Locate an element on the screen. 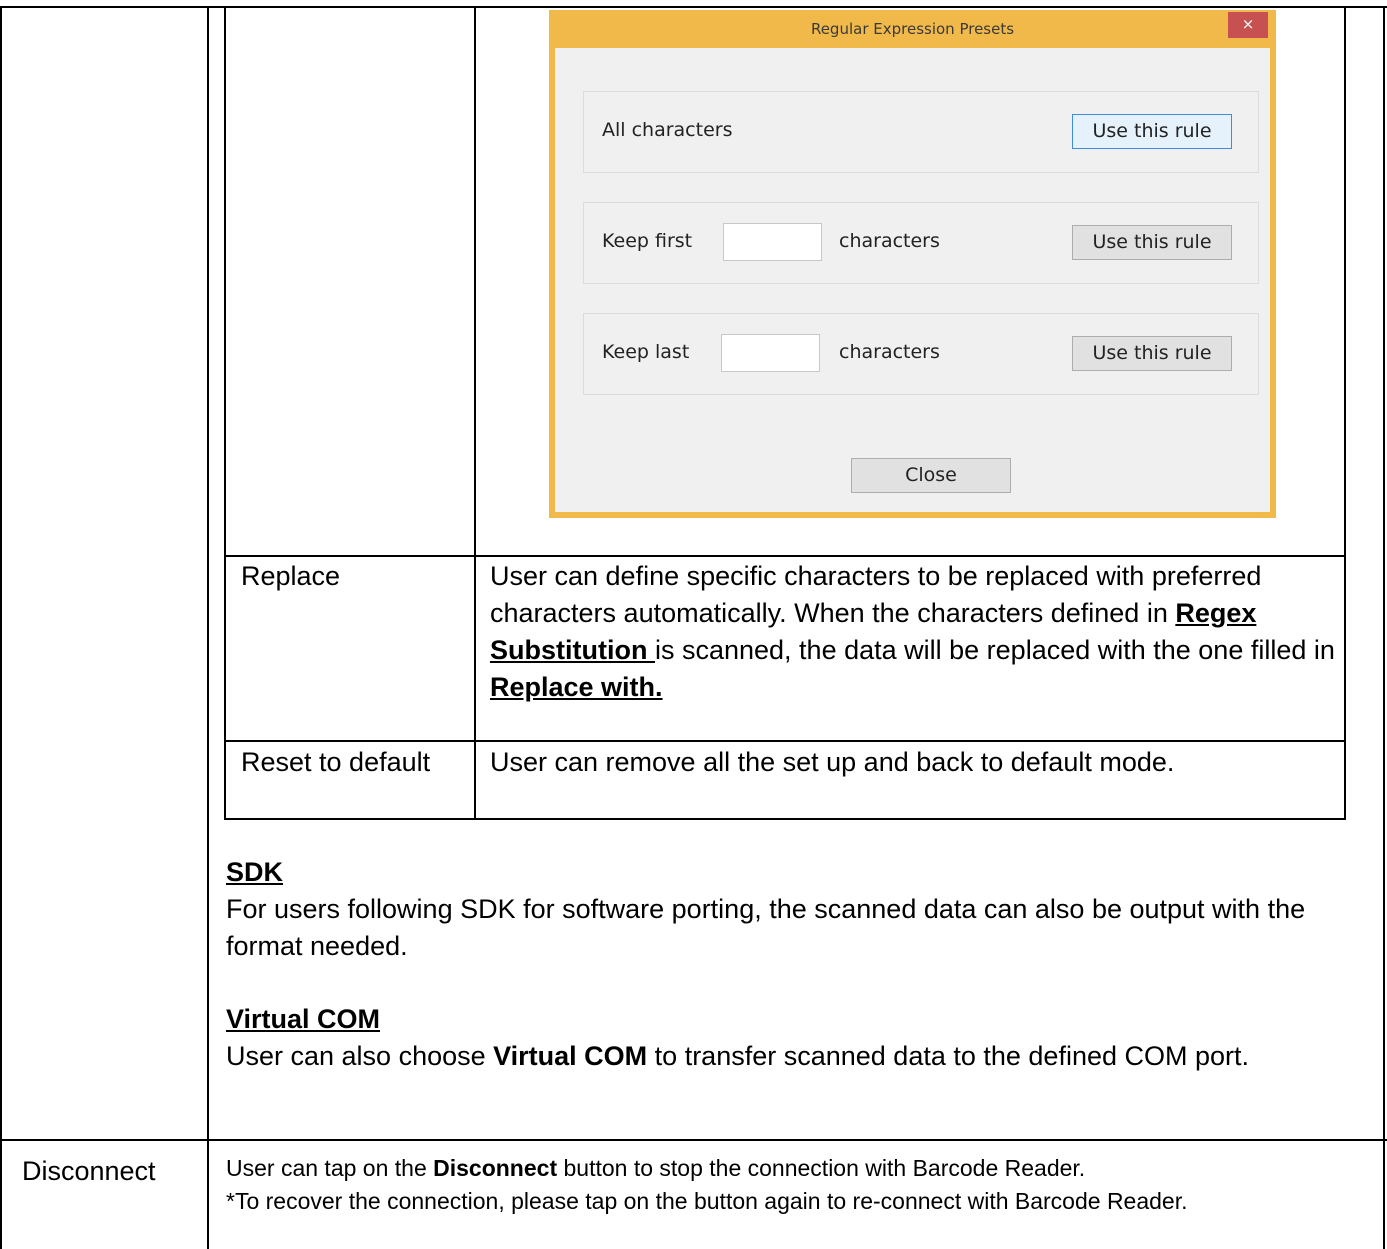 The image size is (1387, 1249). rule-group-all: All characters Use this rule is located at coordinates (921, 132).